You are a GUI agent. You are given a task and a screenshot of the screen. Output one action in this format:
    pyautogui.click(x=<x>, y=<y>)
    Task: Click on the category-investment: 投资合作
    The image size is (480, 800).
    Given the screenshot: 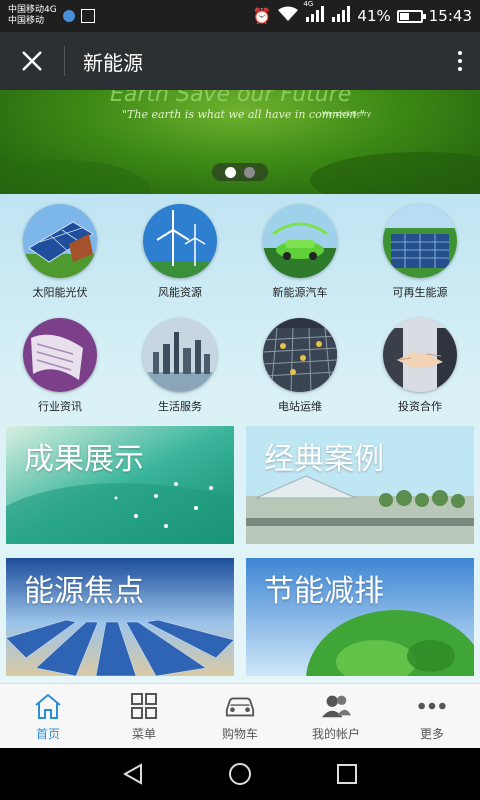 What is the action you would take?
    pyautogui.click(x=420, y=366)
    